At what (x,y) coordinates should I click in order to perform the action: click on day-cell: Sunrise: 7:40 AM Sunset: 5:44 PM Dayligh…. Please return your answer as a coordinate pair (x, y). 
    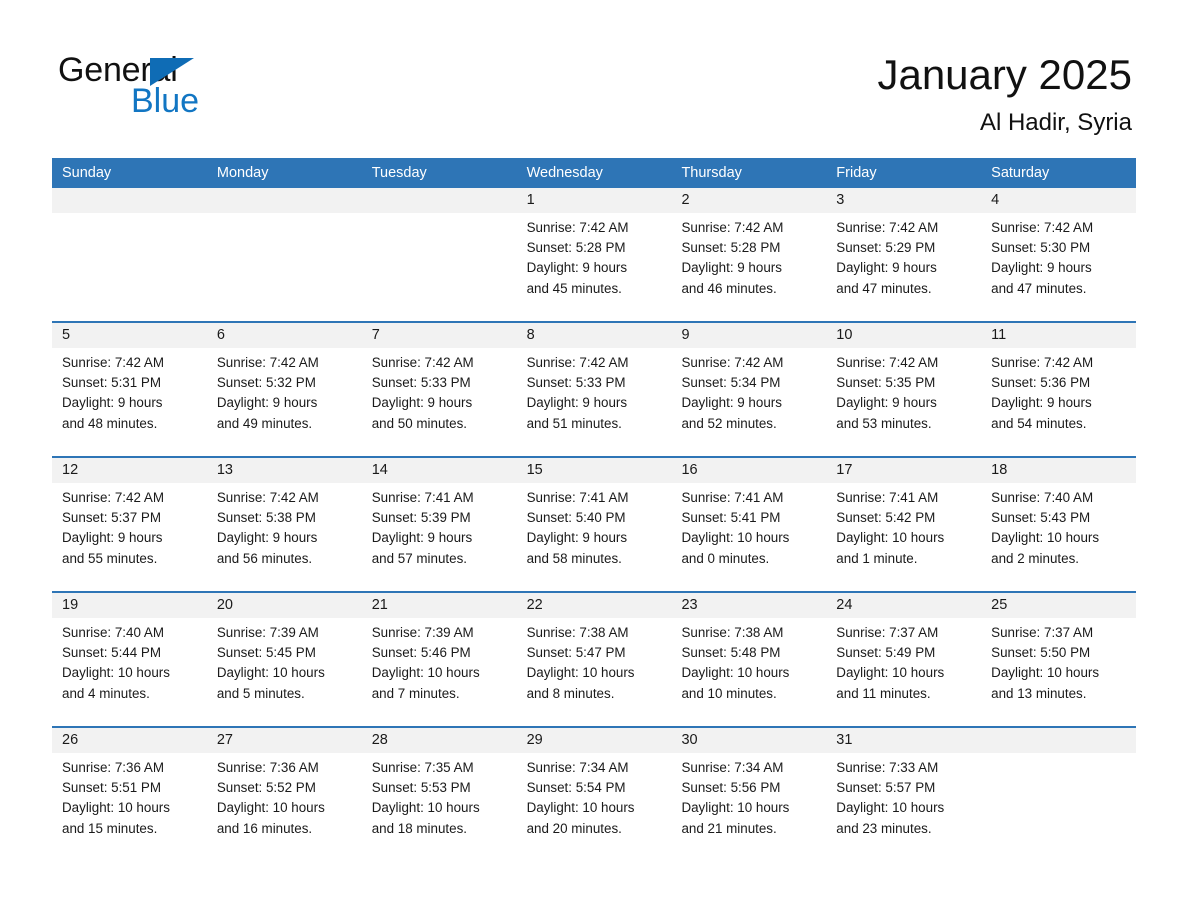
    Looking at the image, I should click on (129, 672).